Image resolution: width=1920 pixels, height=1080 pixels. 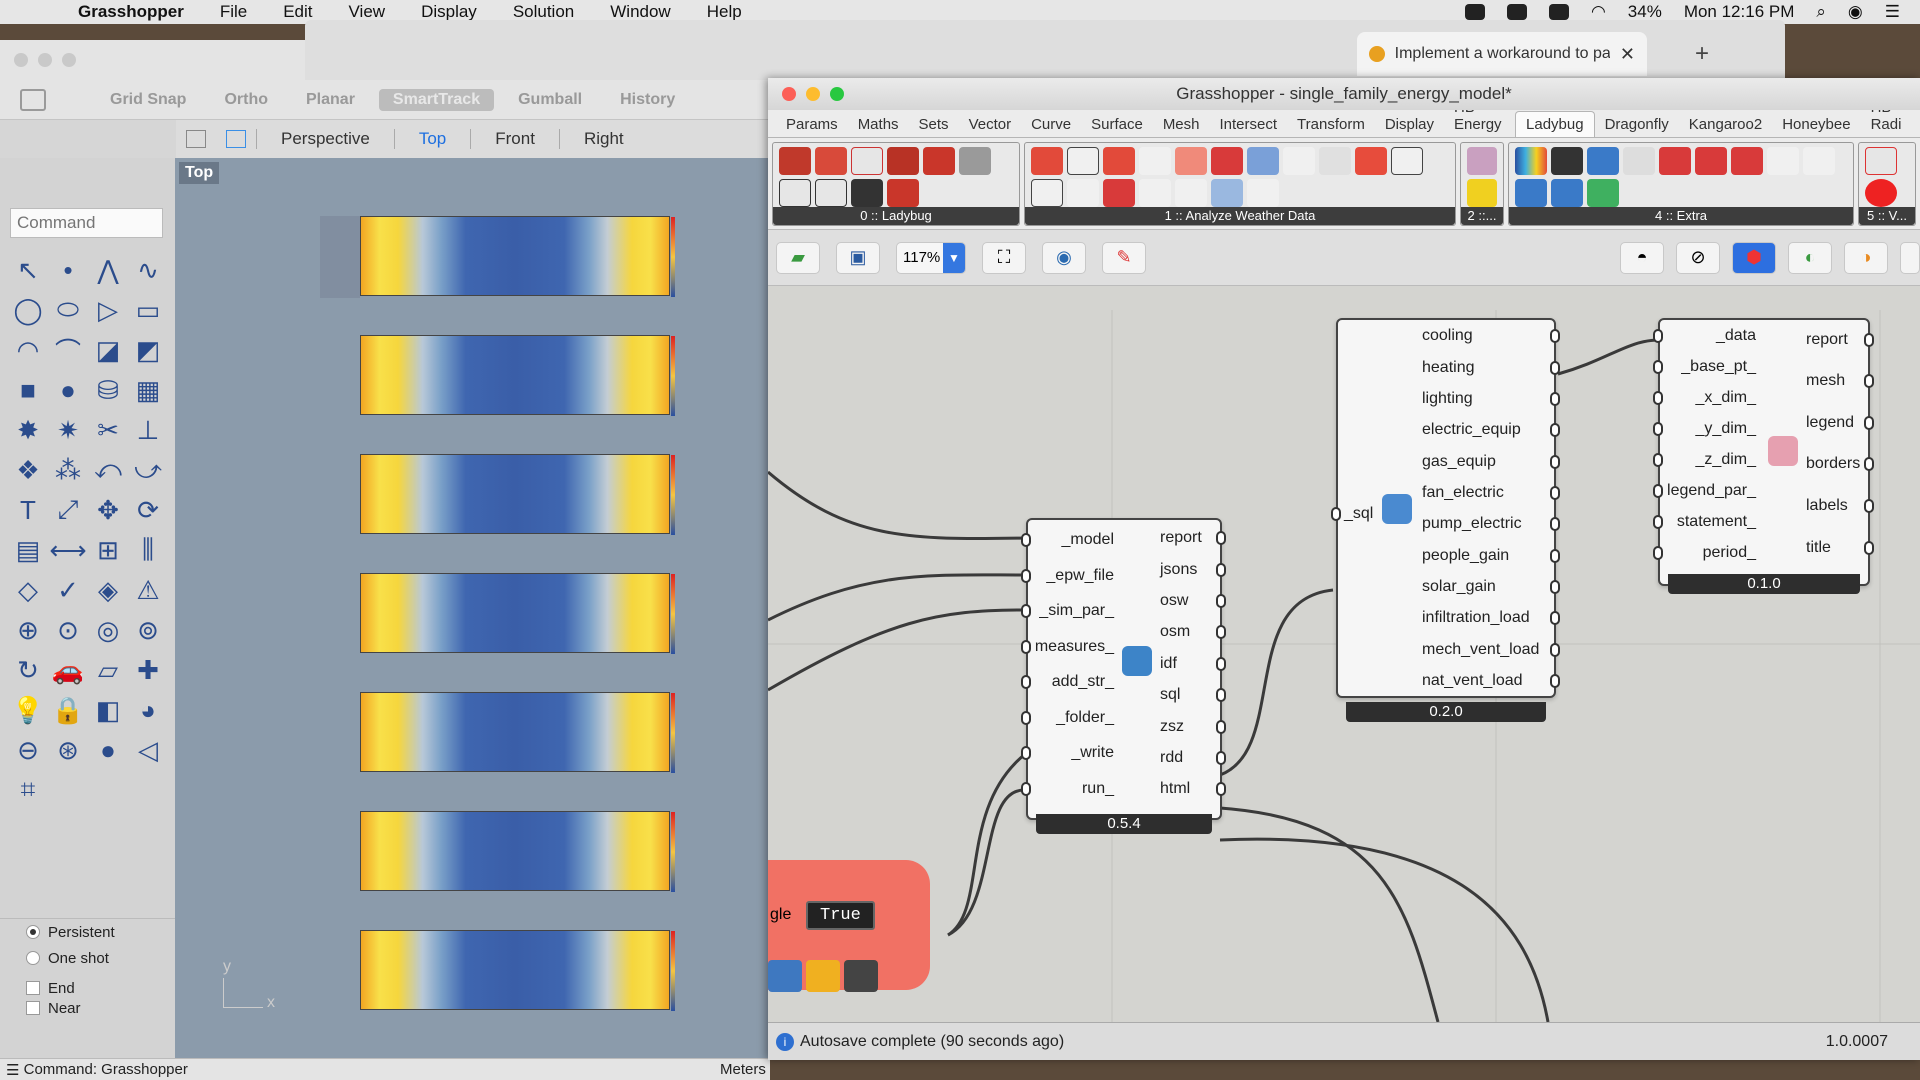 I want to click on array-icon: ⁂, so click(x=68, y=470).